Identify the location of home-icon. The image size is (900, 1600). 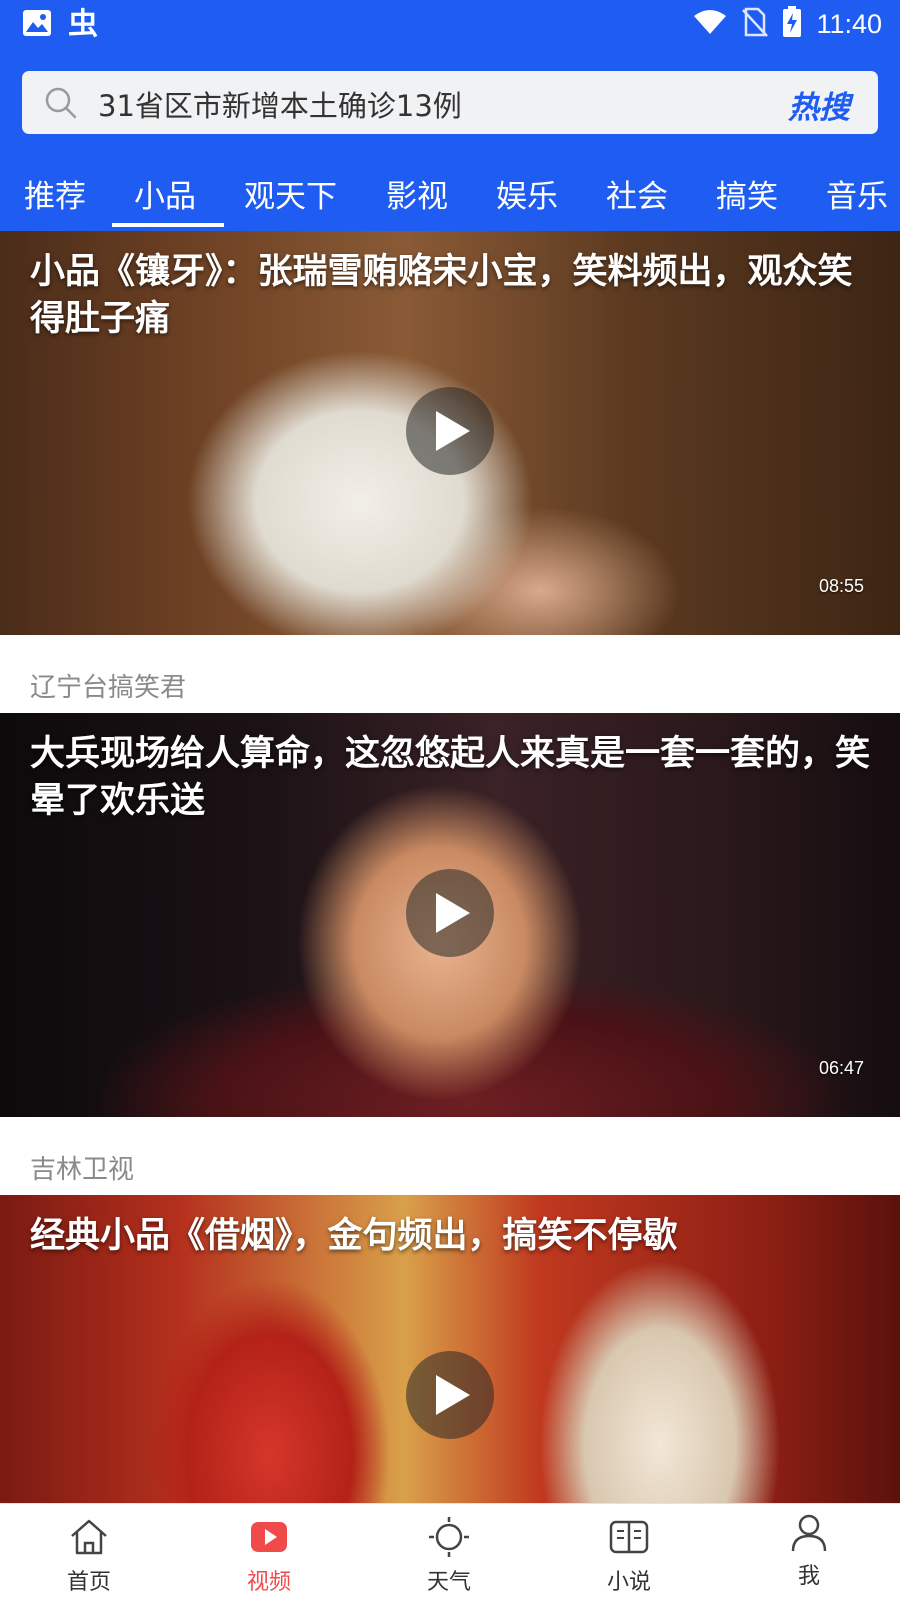
(89, 1537).